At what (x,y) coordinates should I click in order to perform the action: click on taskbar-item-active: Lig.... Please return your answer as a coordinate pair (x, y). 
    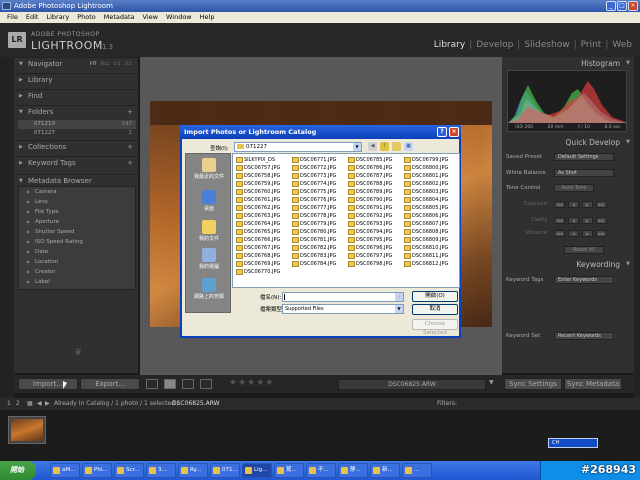
    Looking at the image, I should click on (257, 470).